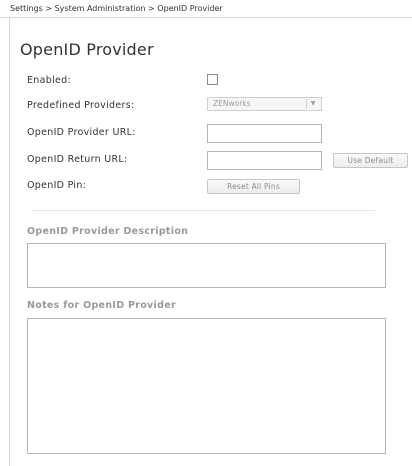 This screenshot has width=412, height=466. I want to click on return-url-label: OpenID Return URL:, so click(77, 159).